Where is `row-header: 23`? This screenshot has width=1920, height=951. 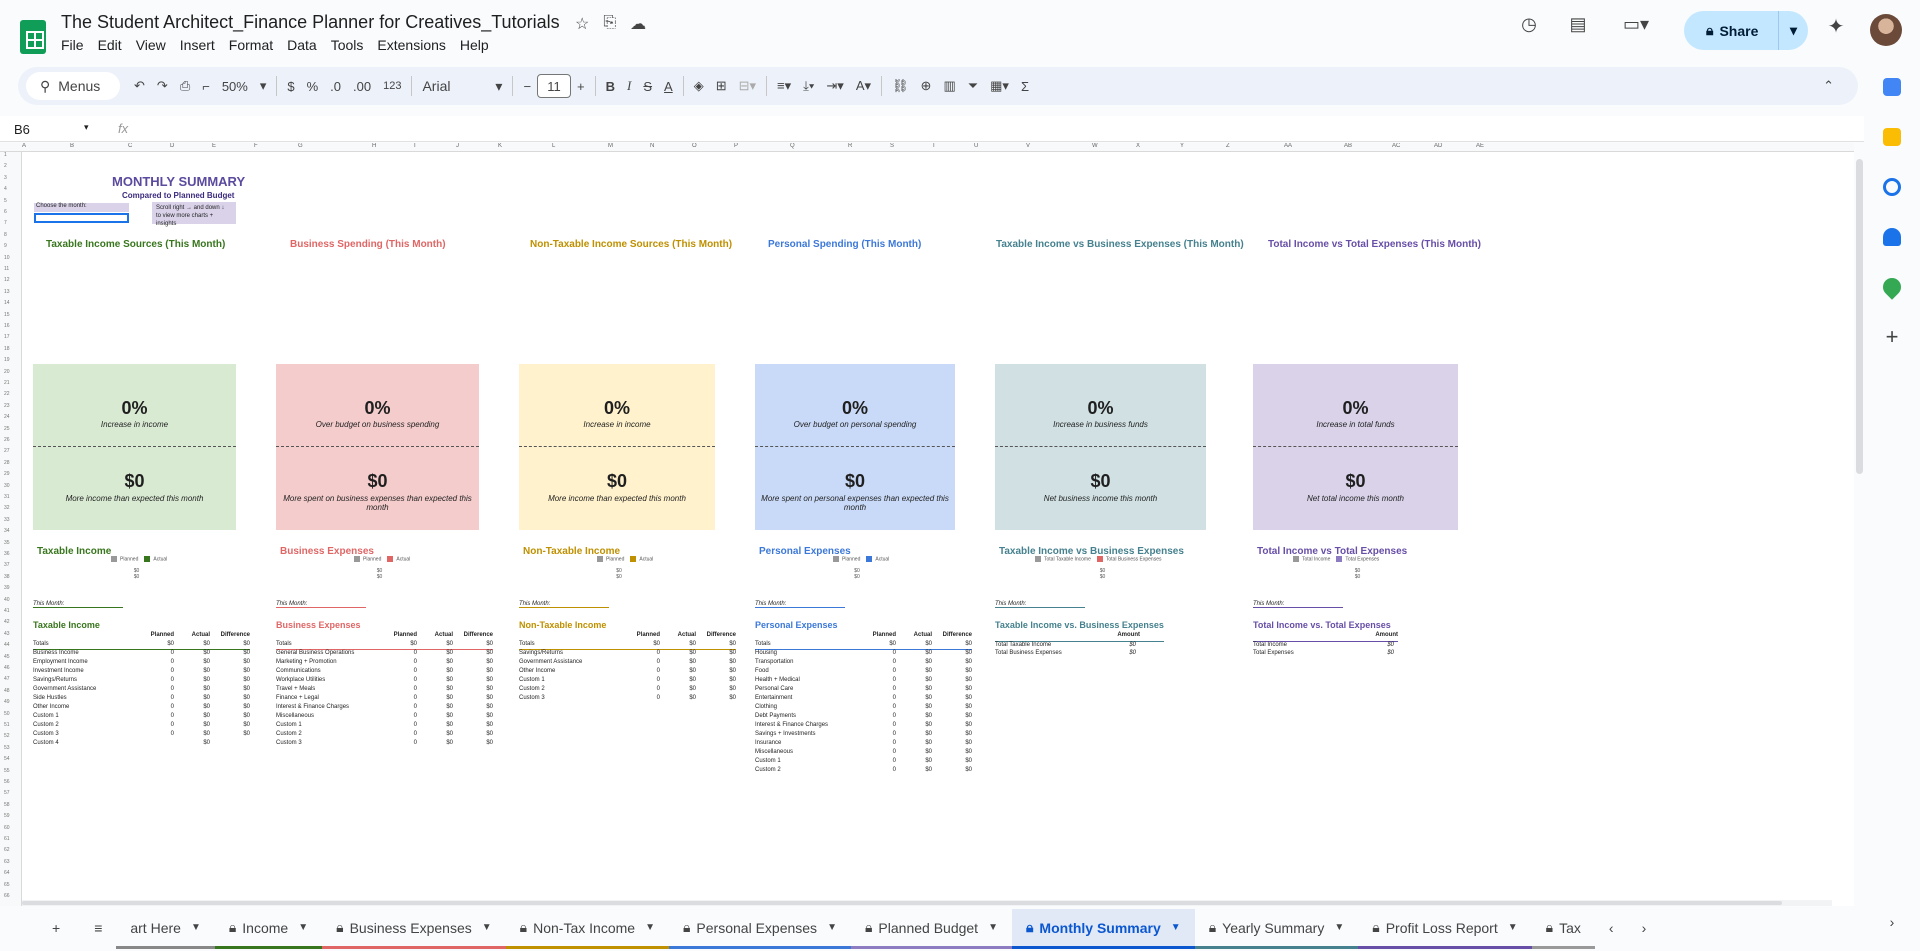 row-header: 23 is located at coordinates (7, 406).